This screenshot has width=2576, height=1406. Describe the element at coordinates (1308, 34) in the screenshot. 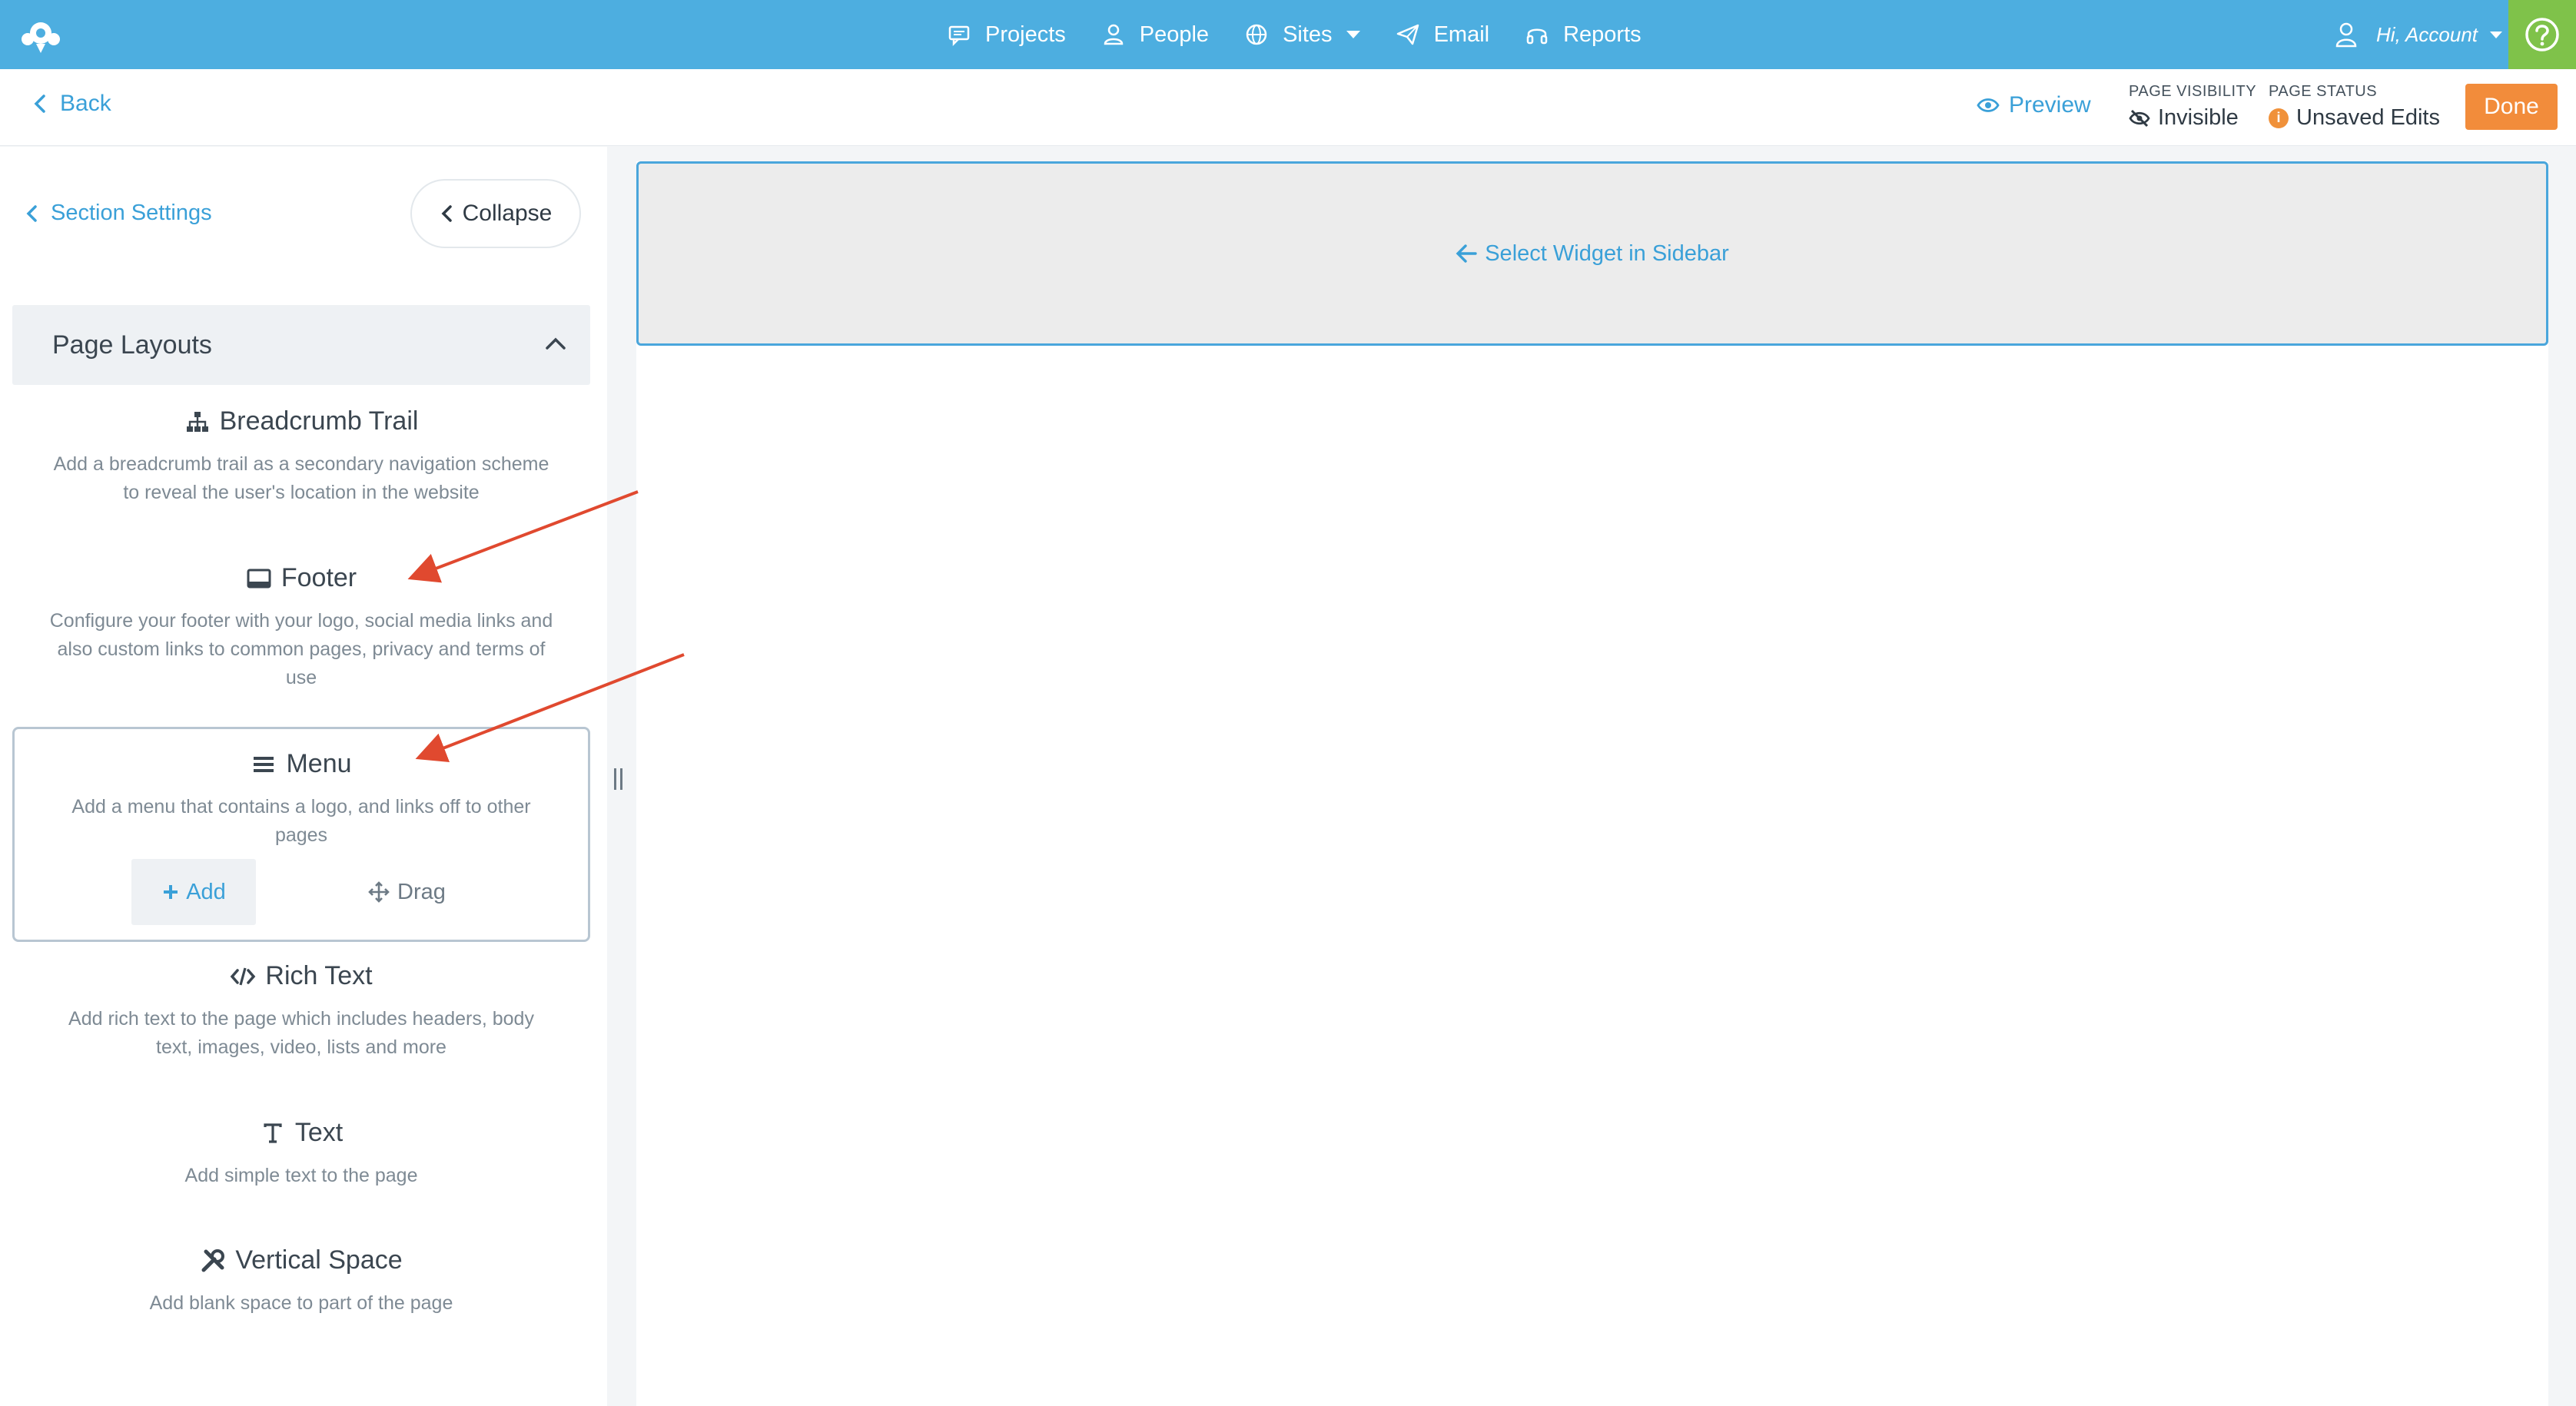

I see `nav-sites-label: Sites` at that location.